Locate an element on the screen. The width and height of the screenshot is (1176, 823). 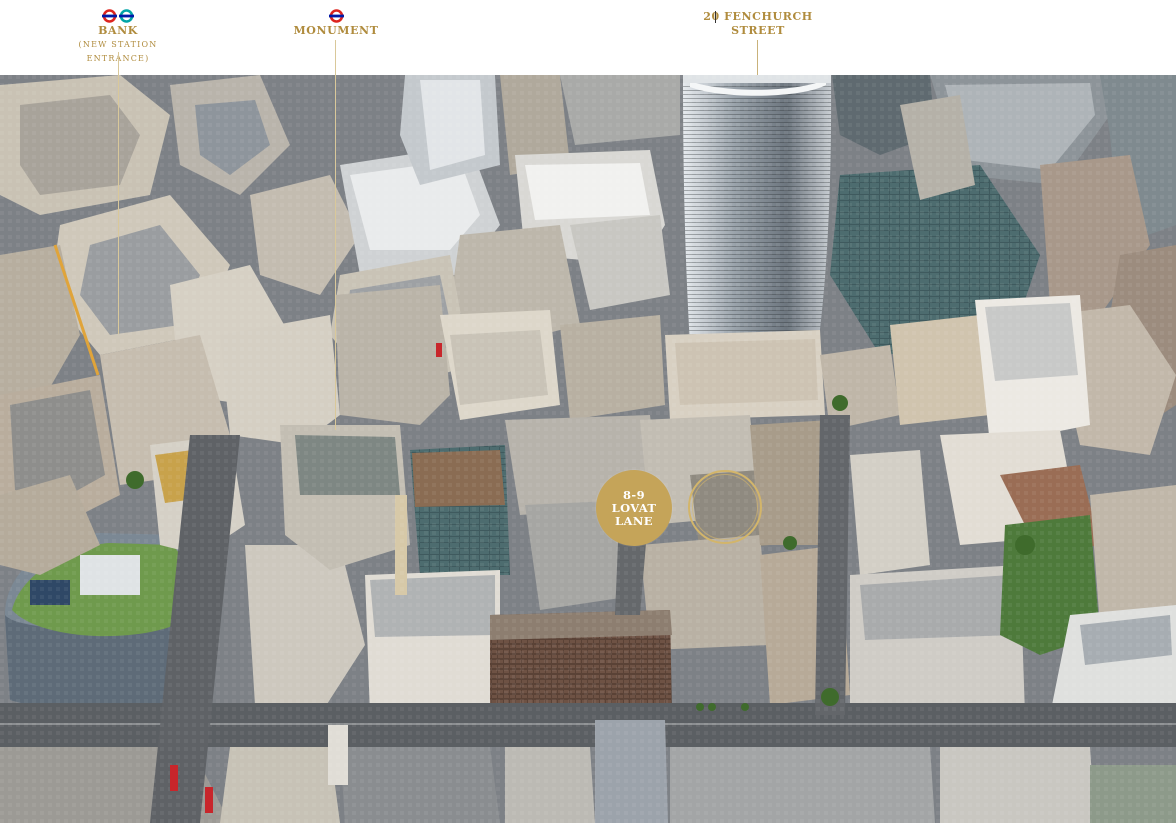
fenchurch-leader-line is located at coordinates (757, 57).